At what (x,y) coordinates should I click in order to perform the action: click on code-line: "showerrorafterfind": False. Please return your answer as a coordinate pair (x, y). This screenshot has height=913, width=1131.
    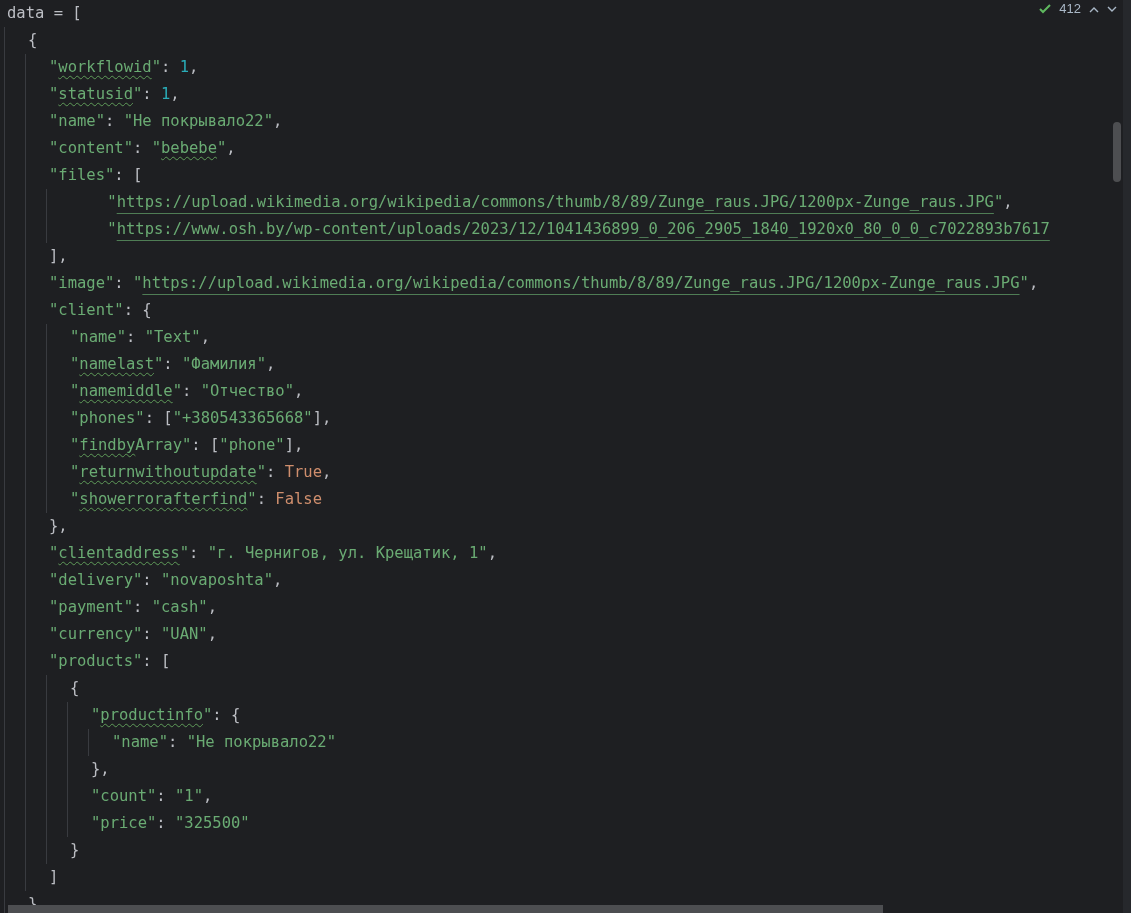
    Looking at the image, I should click on (196, 499).